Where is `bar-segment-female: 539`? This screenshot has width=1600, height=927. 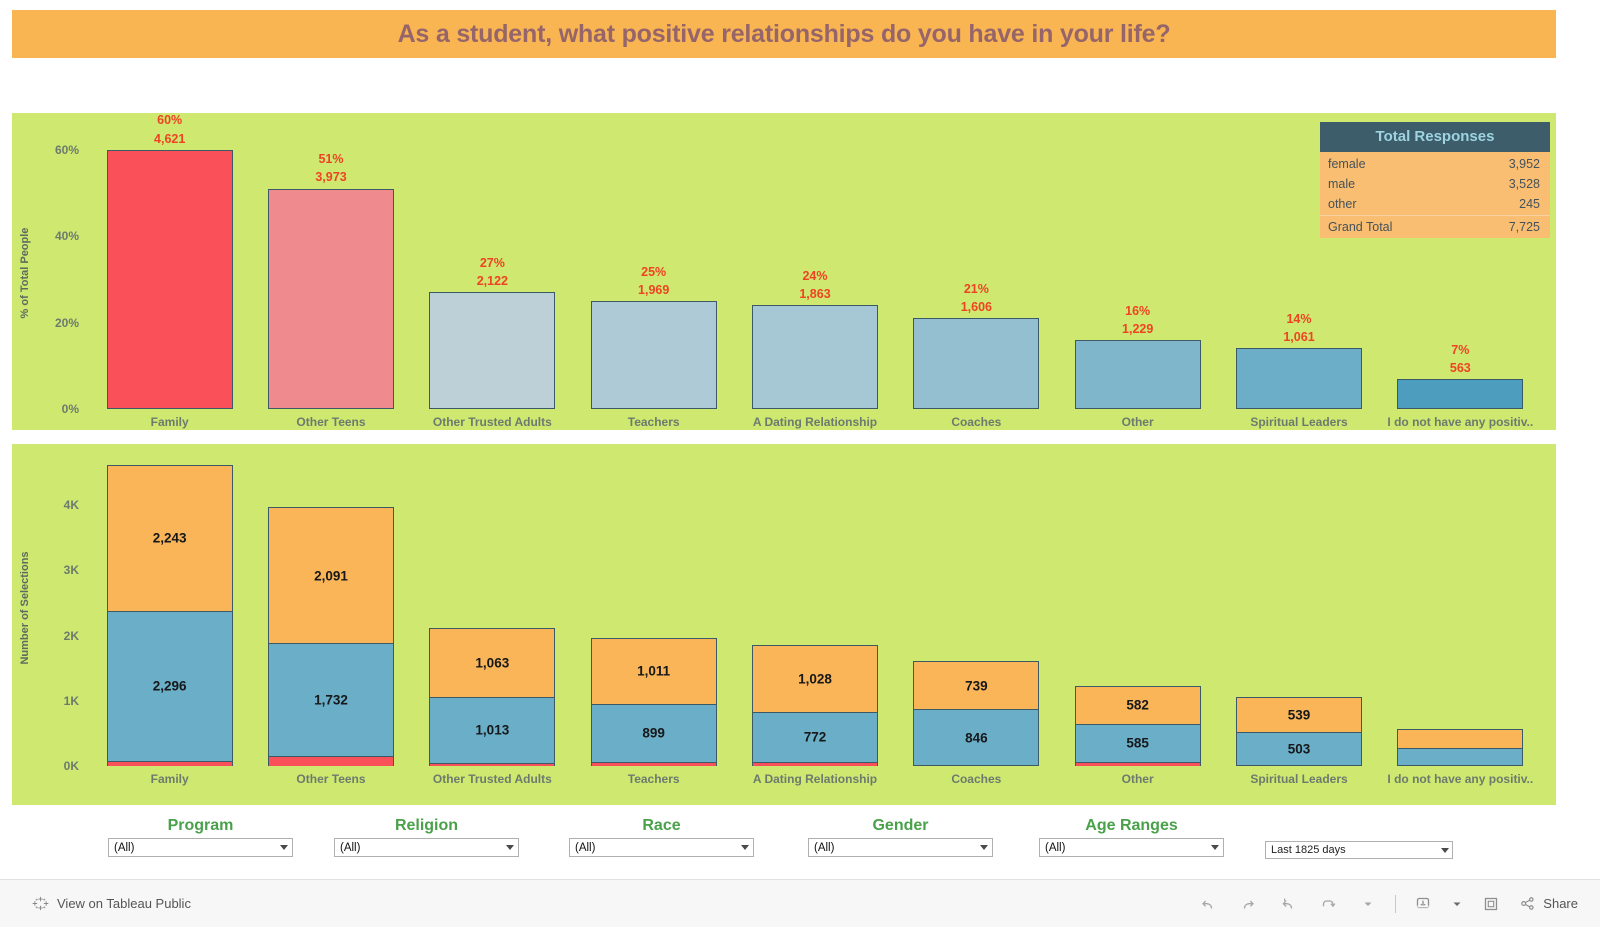
bar-segment-female: 539 is located at coordinates (1299, 714).